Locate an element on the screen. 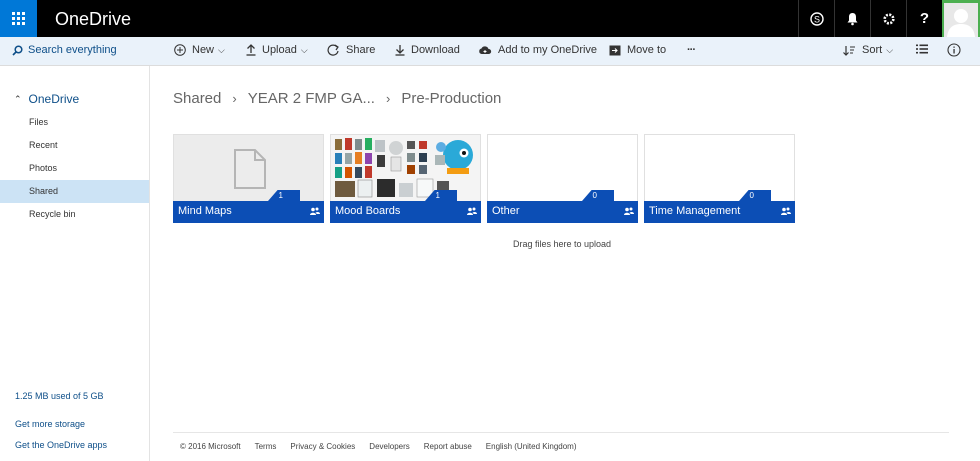 The image size is (980, 461). share-icon is located at coordinates (333, 50).